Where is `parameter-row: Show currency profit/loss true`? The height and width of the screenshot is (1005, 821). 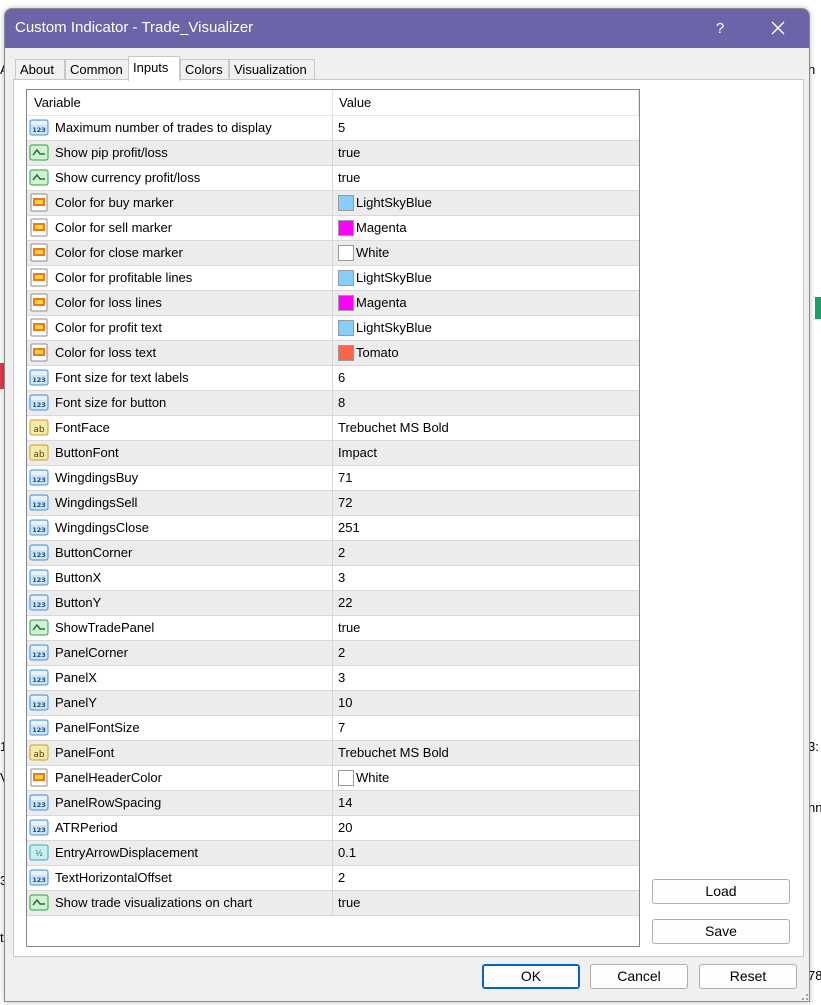
parameter-row: Show currency profit/loss true is located at coordinates (333, 178).